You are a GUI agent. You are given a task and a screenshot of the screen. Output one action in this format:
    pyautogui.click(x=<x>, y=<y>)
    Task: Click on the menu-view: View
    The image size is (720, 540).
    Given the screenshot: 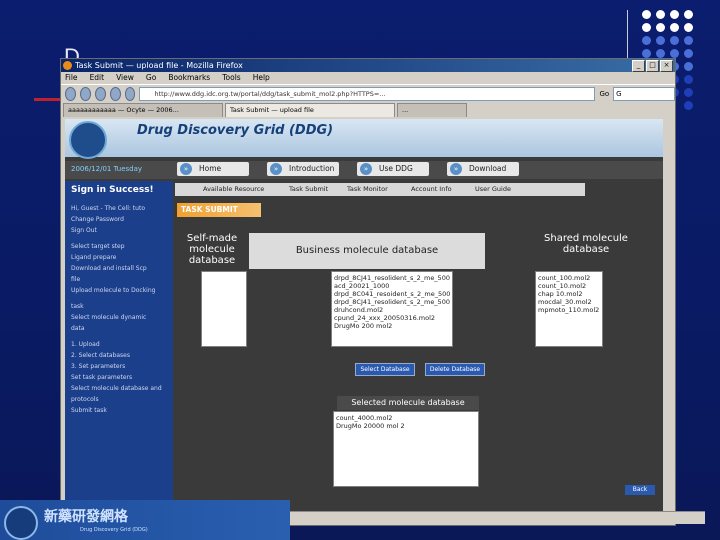 What is the action you would take?
    pyautogui.click(x=125, y=78)
    